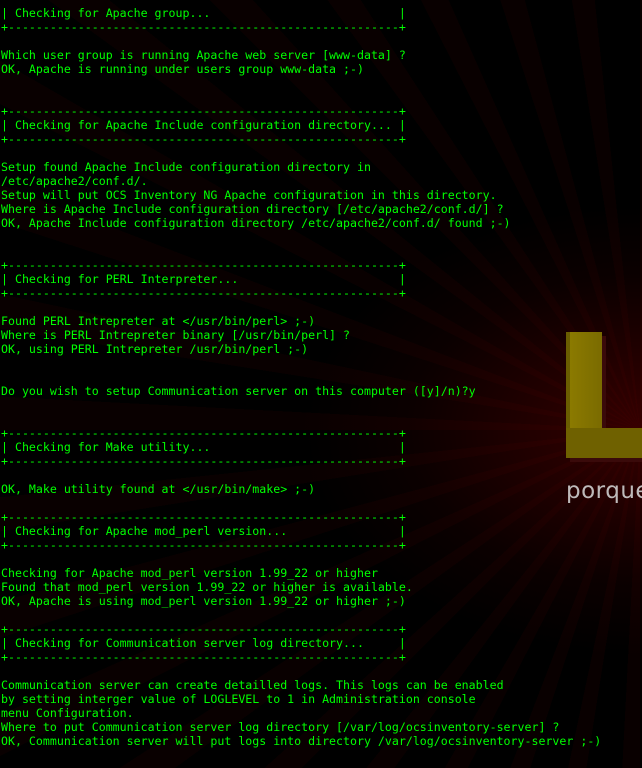 The height and width of the screenshot is (768, 642). I want to click on terminal-line: | Checking for PERL Interpreter... |, so click(203, 279).